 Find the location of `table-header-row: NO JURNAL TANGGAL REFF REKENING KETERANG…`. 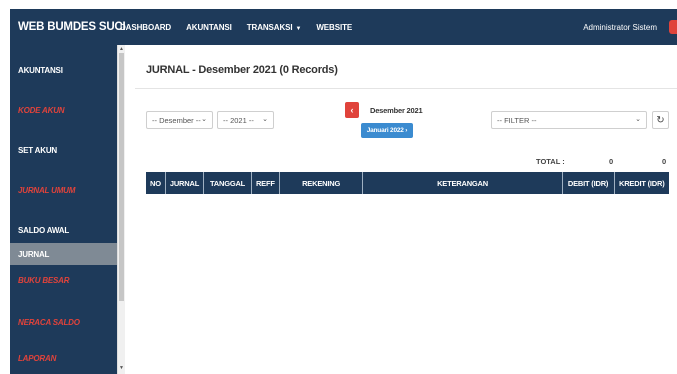

table-header-row: NO JURNAL TANGGAL REFF REKENING KETERANG… is located at coordinates (407, 183).